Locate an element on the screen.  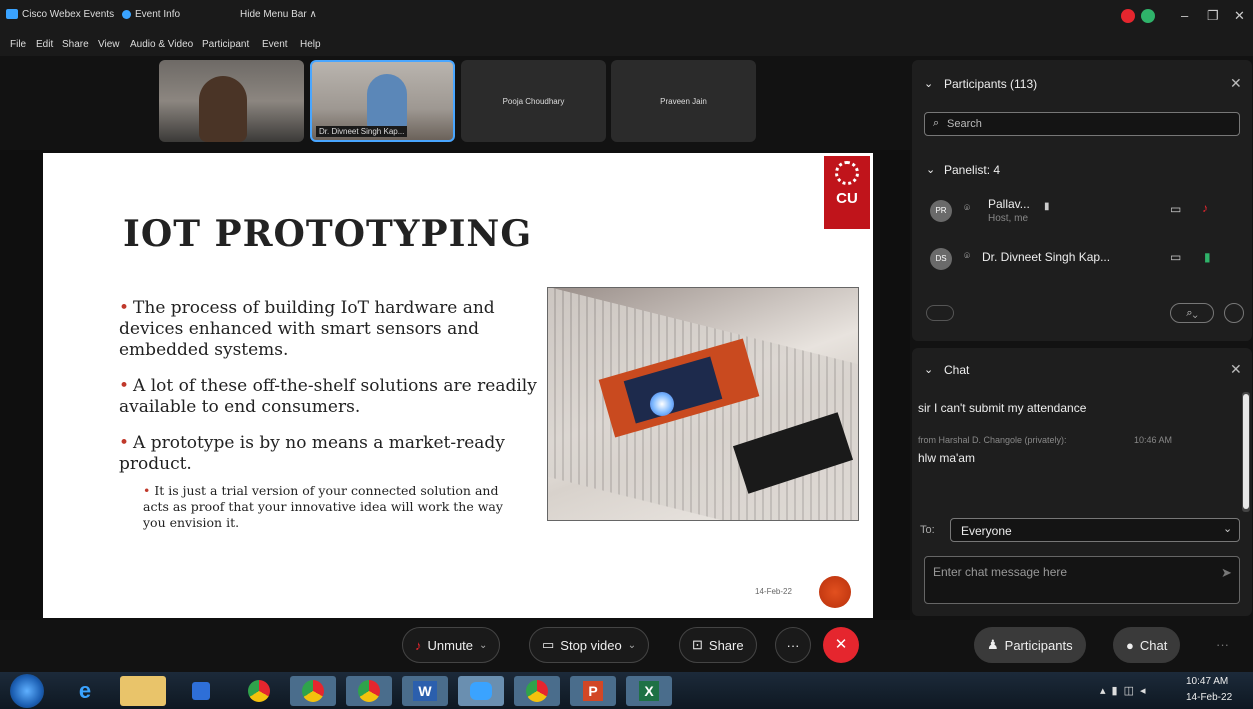
mic-on-icon: ▮ is located at coordinates (1207, 257).